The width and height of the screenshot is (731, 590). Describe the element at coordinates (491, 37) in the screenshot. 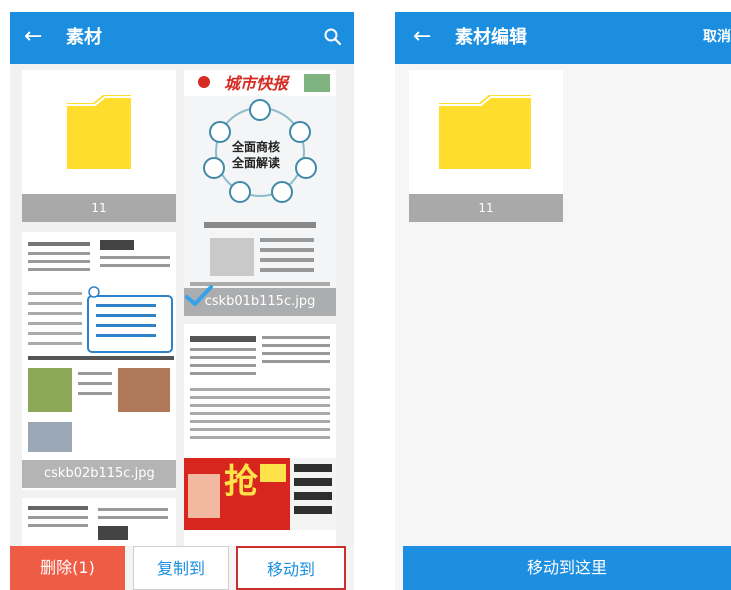

I see `page-title: 素材编辑` at that location.